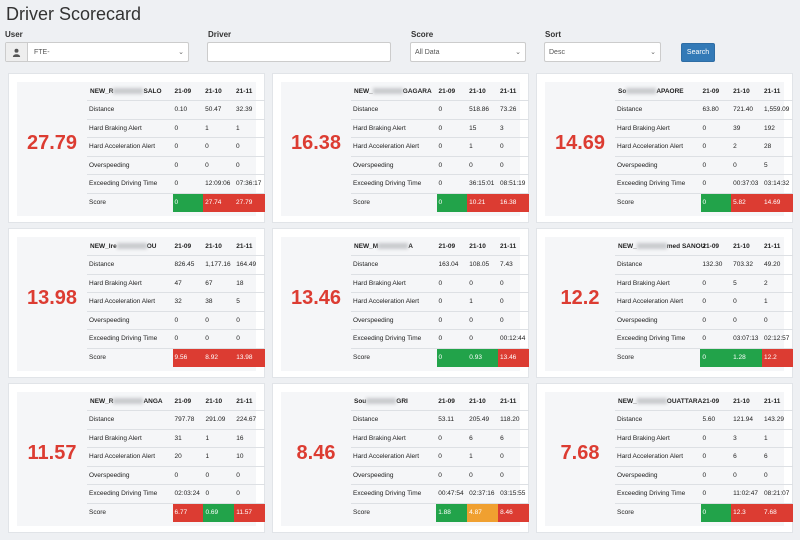 The height and width of the screenshot is (540, 800). What do you see at coordinates (777, 419) in the screenshot?
I see `metric-value: 143.29` at bounding box center [777, 419].